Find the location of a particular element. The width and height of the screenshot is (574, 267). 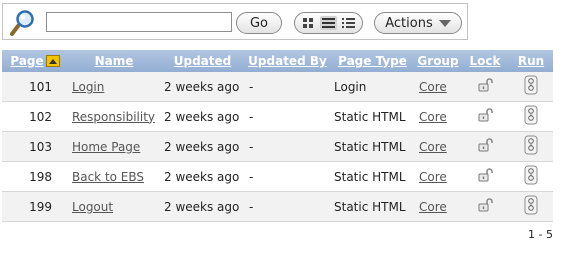

actions-label: Actions is located at coordinates (409, 23).